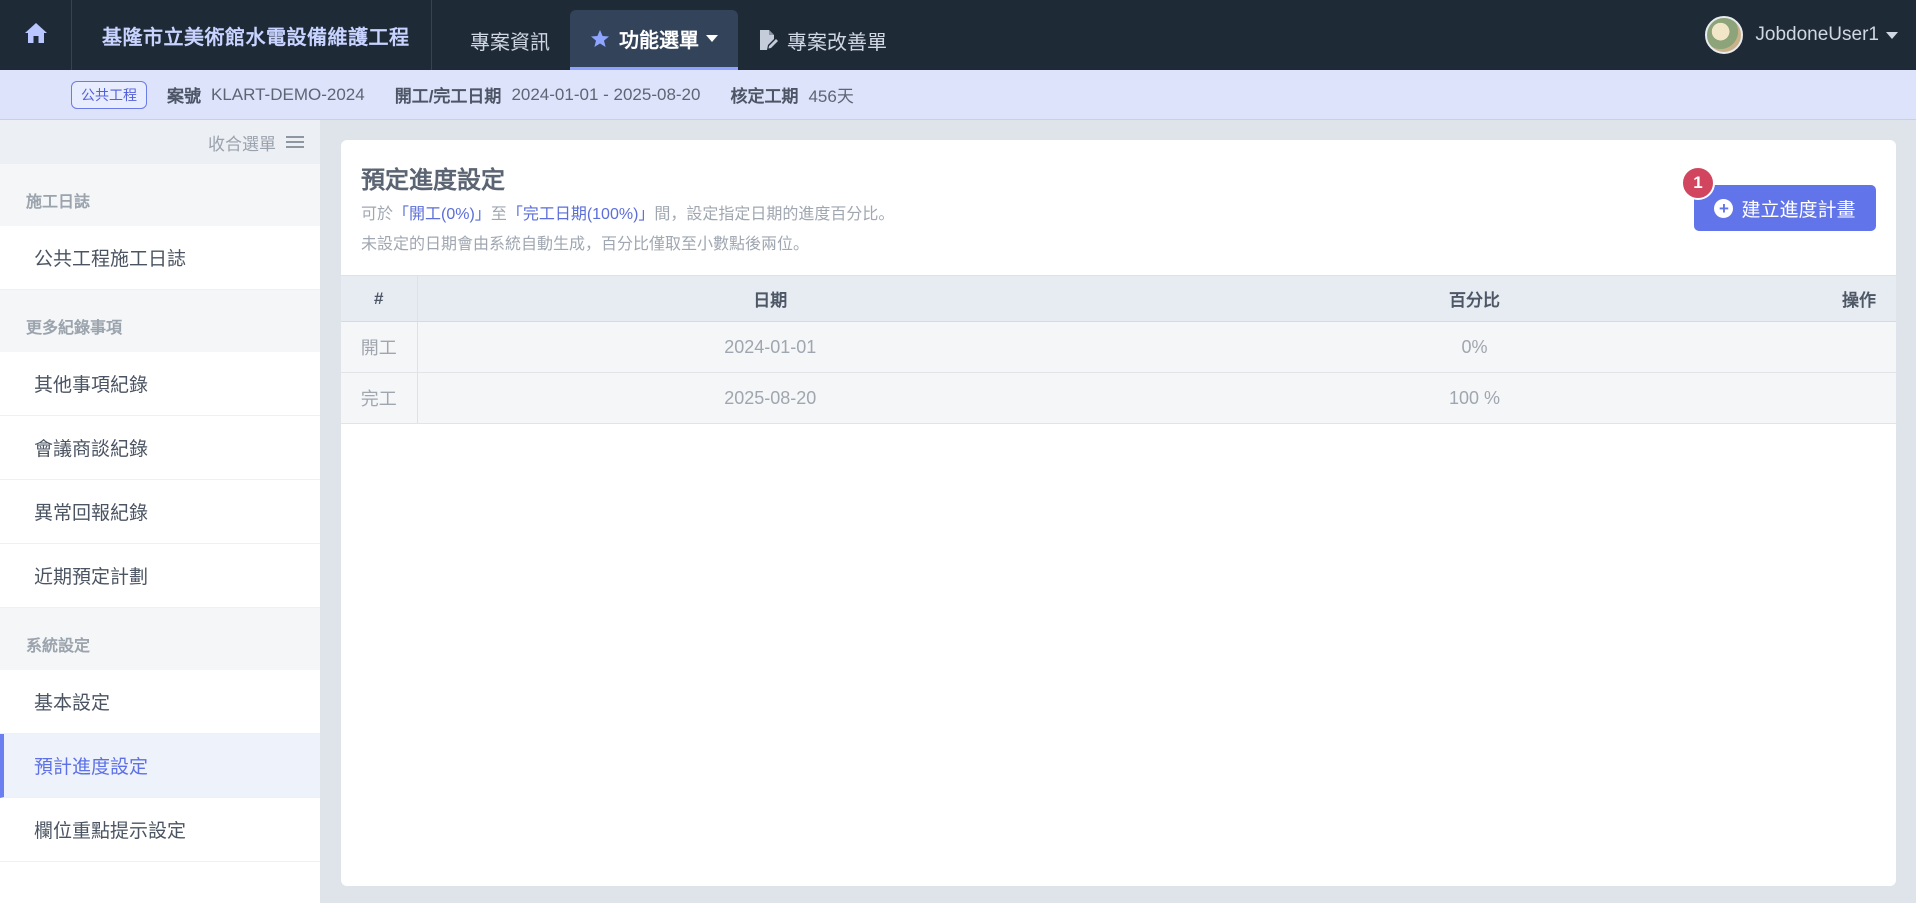 The image size is (1916, 903). I want to click on section-header-more-records: 更多紀錄事項, so click(160, 321).